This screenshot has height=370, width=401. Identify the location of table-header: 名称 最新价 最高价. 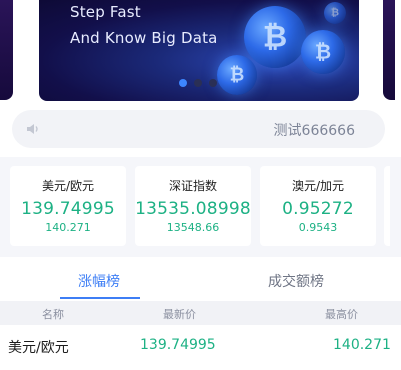
(200, 313).